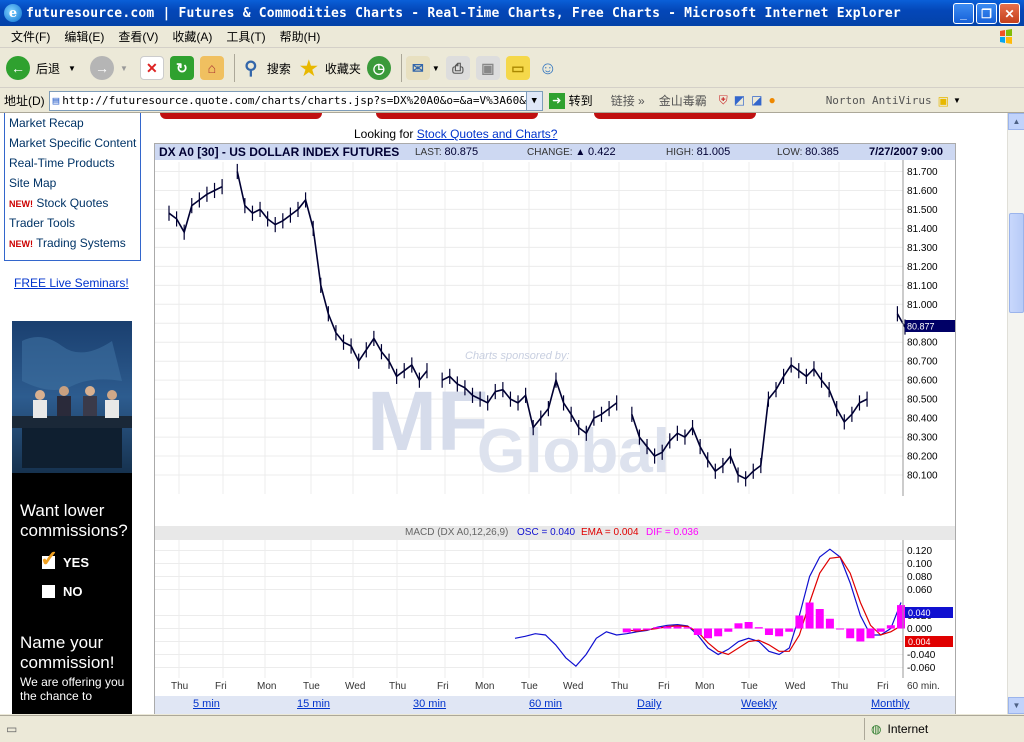 Image resolution: width=1024 pixels, height=742 pixels. I want to click on stock-quotes-link: Stock Quotes and Charts?, so click(487, 134).